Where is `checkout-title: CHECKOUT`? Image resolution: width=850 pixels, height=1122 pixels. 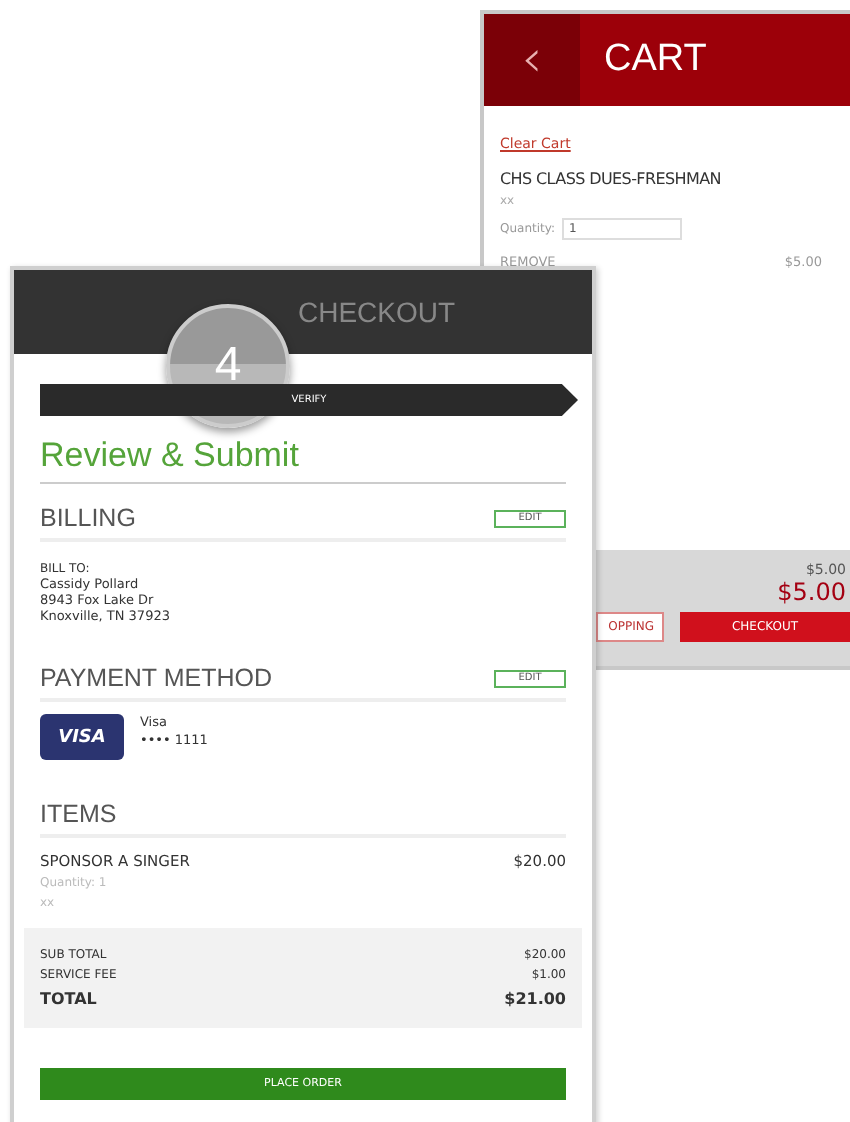 checkout-title: CHECKOUT is located at coordinates (377, 312).